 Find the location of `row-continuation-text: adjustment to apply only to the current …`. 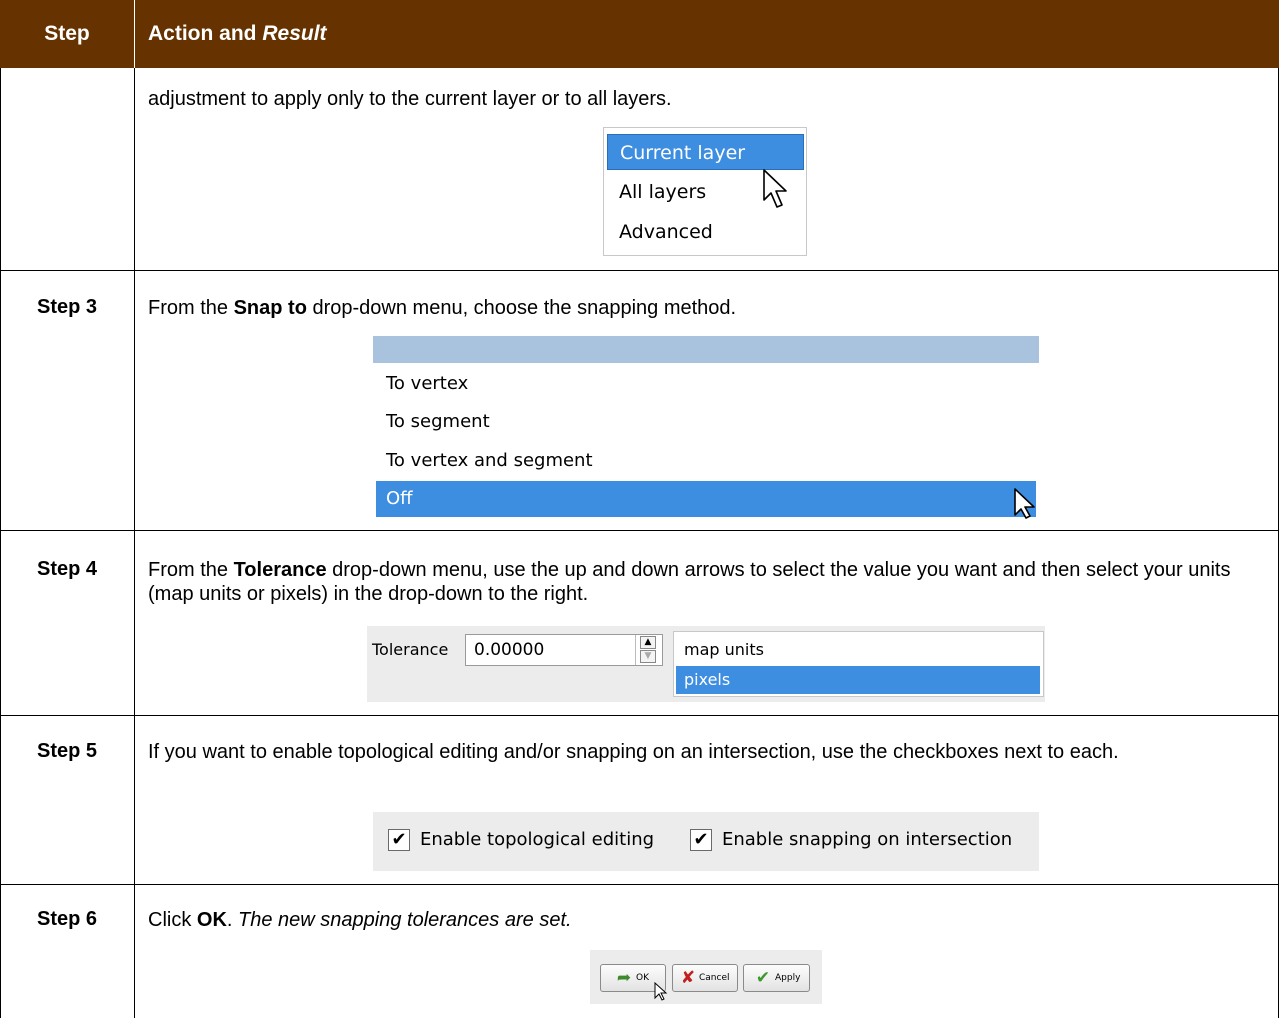

row-continuation-text: adjustment to apply only to the current … is located at coordinates (410, 99).